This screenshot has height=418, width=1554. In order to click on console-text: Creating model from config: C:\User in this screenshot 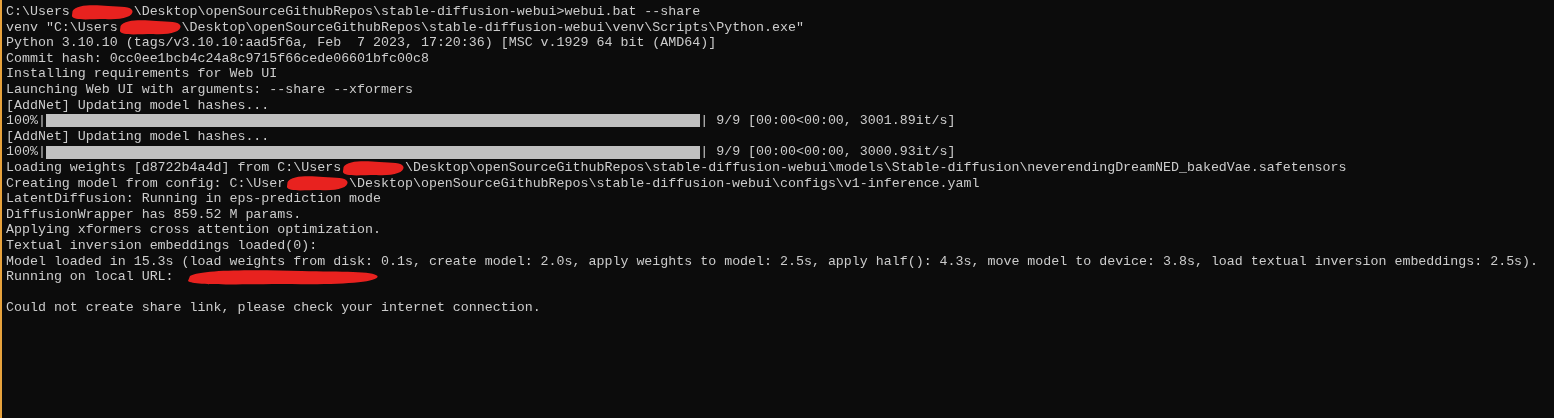, I will do `click(146, 183)`.